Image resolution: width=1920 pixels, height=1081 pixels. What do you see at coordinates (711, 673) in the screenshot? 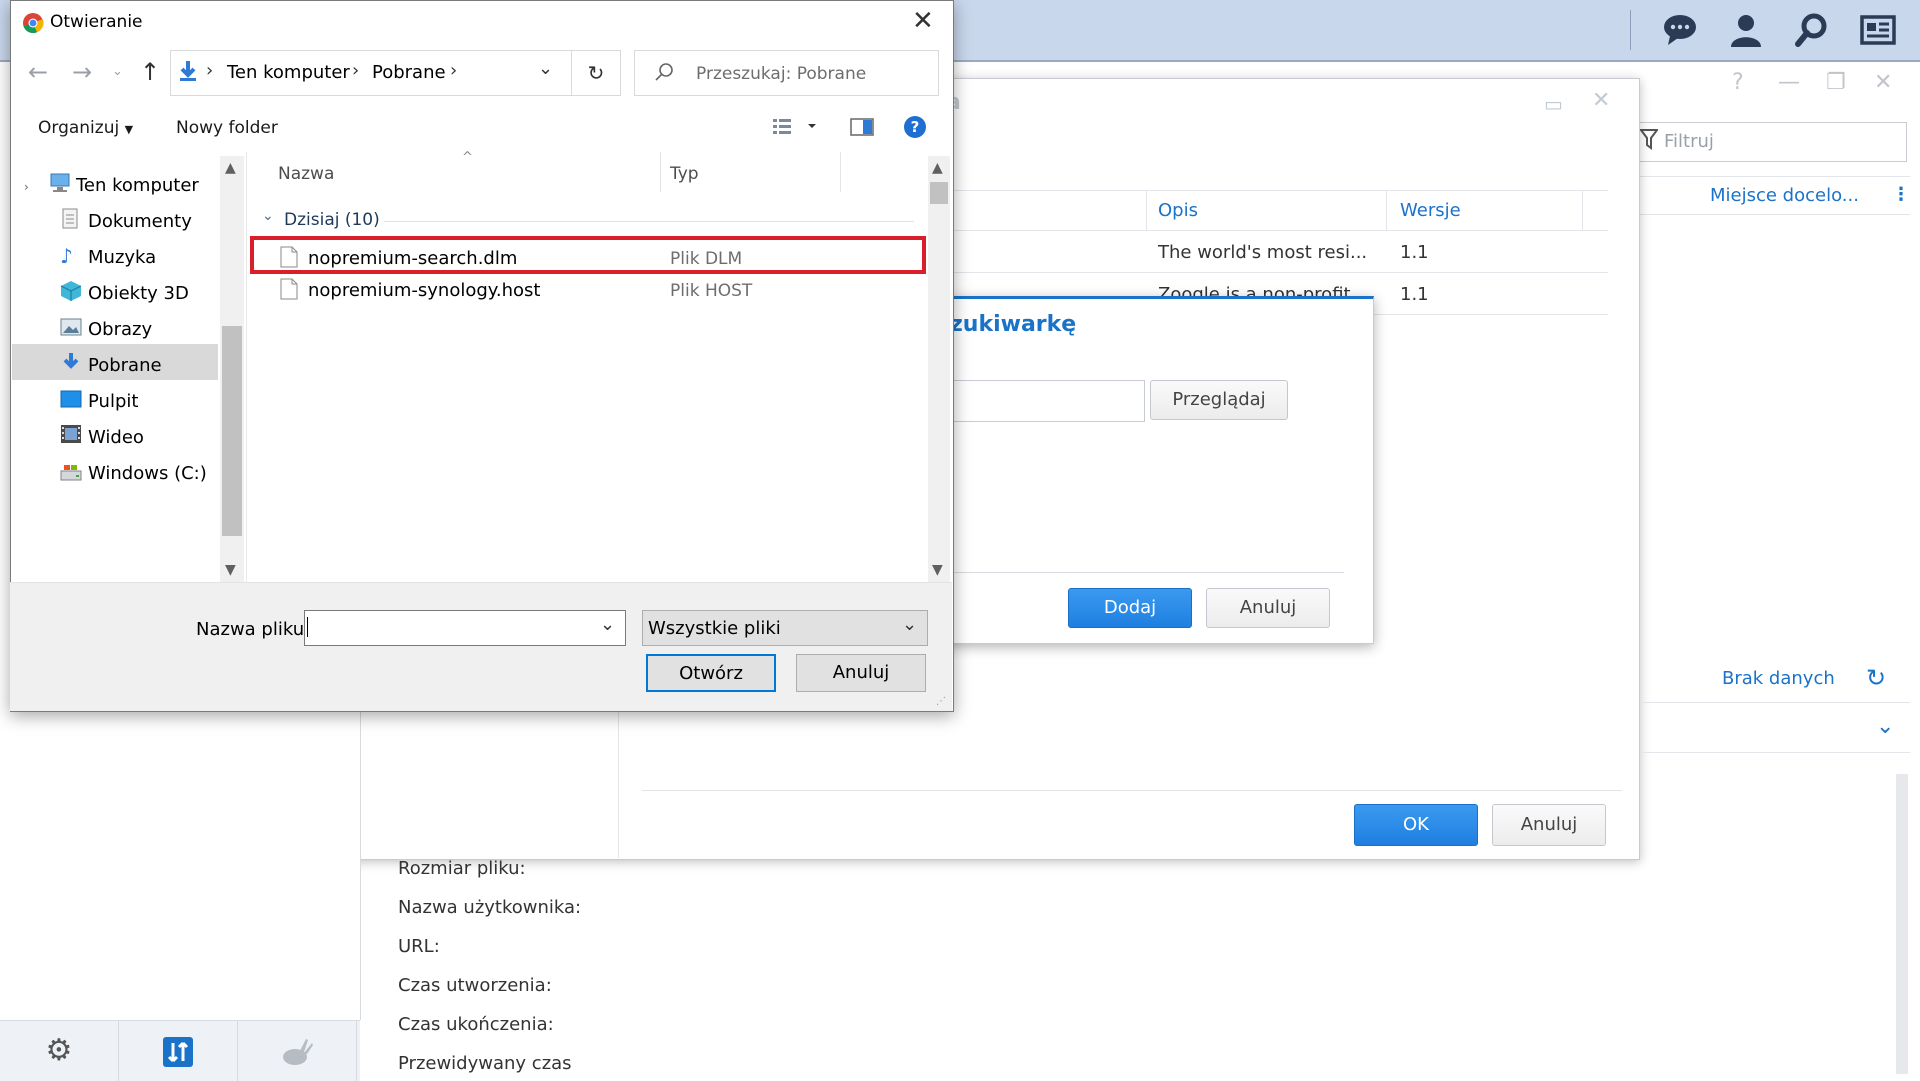
I see `open-button: Otwórz` at bounding box center [711, 673].